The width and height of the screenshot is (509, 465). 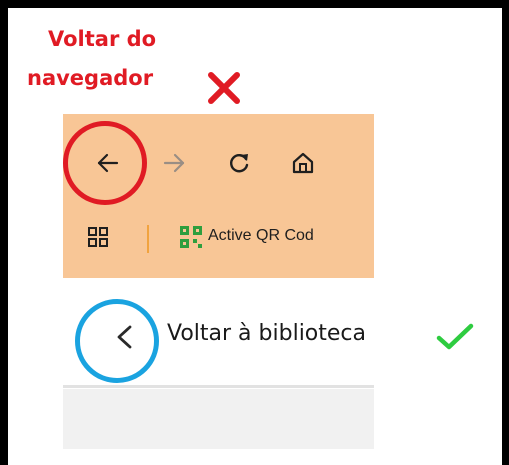 I want to click on highlight-browser-back-circle, so click(x=105, y=163).